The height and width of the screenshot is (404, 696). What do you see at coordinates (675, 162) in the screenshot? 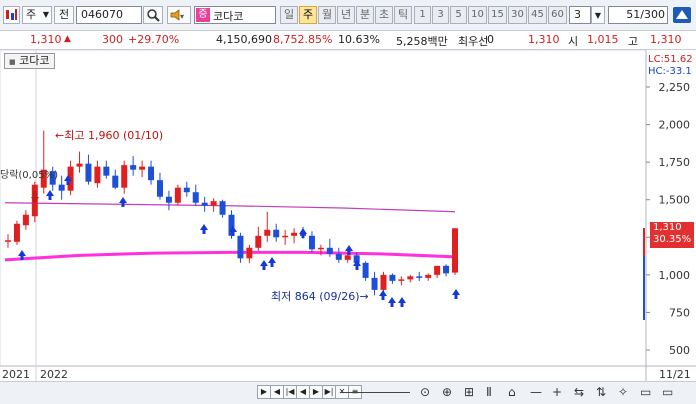
I see `y-axis-label: 1,750` at bounding box center [675, 162].